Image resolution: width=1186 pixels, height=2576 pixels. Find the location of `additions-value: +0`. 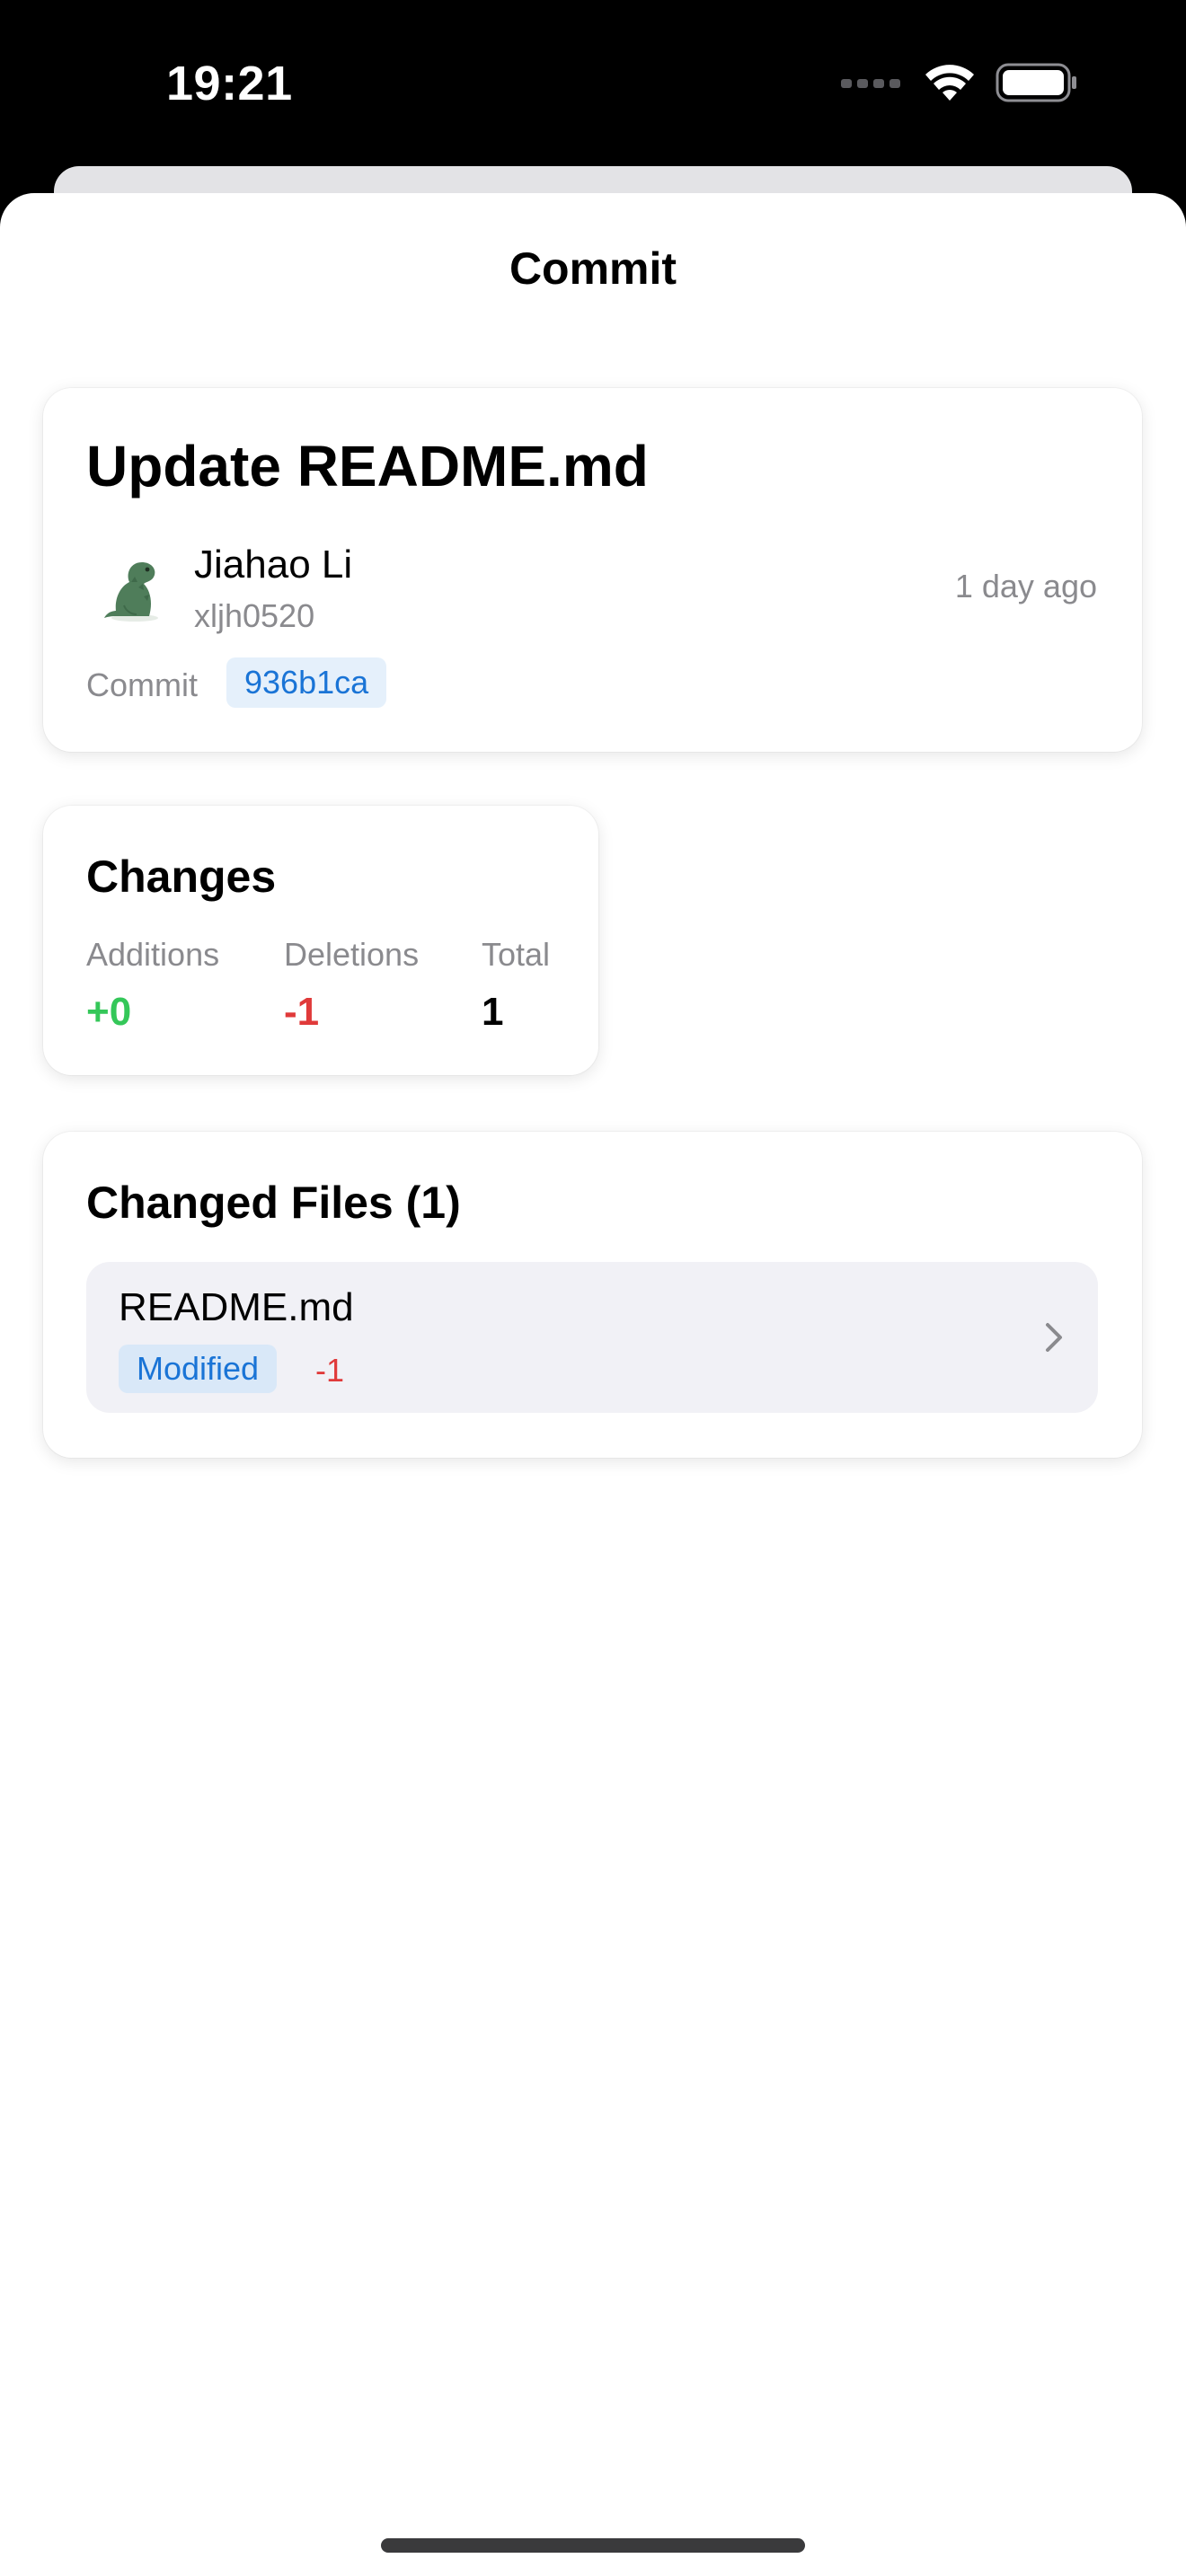

additions-value: +0 is located at coordinates (109, 1012).